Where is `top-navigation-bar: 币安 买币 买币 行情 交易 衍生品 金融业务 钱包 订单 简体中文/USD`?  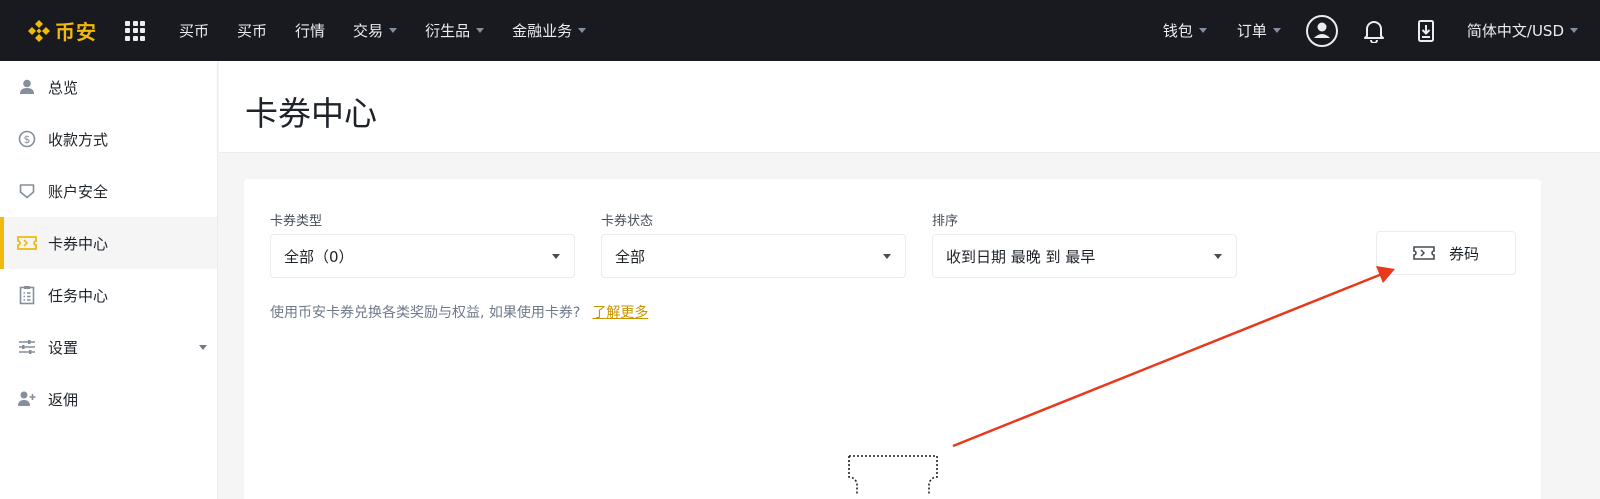 top-navigation-bar: 币安 买币 买币 行情 交易 衍生品 金融业务 钱包 订单 简体中文/USD is located at coordinates (800, 30).